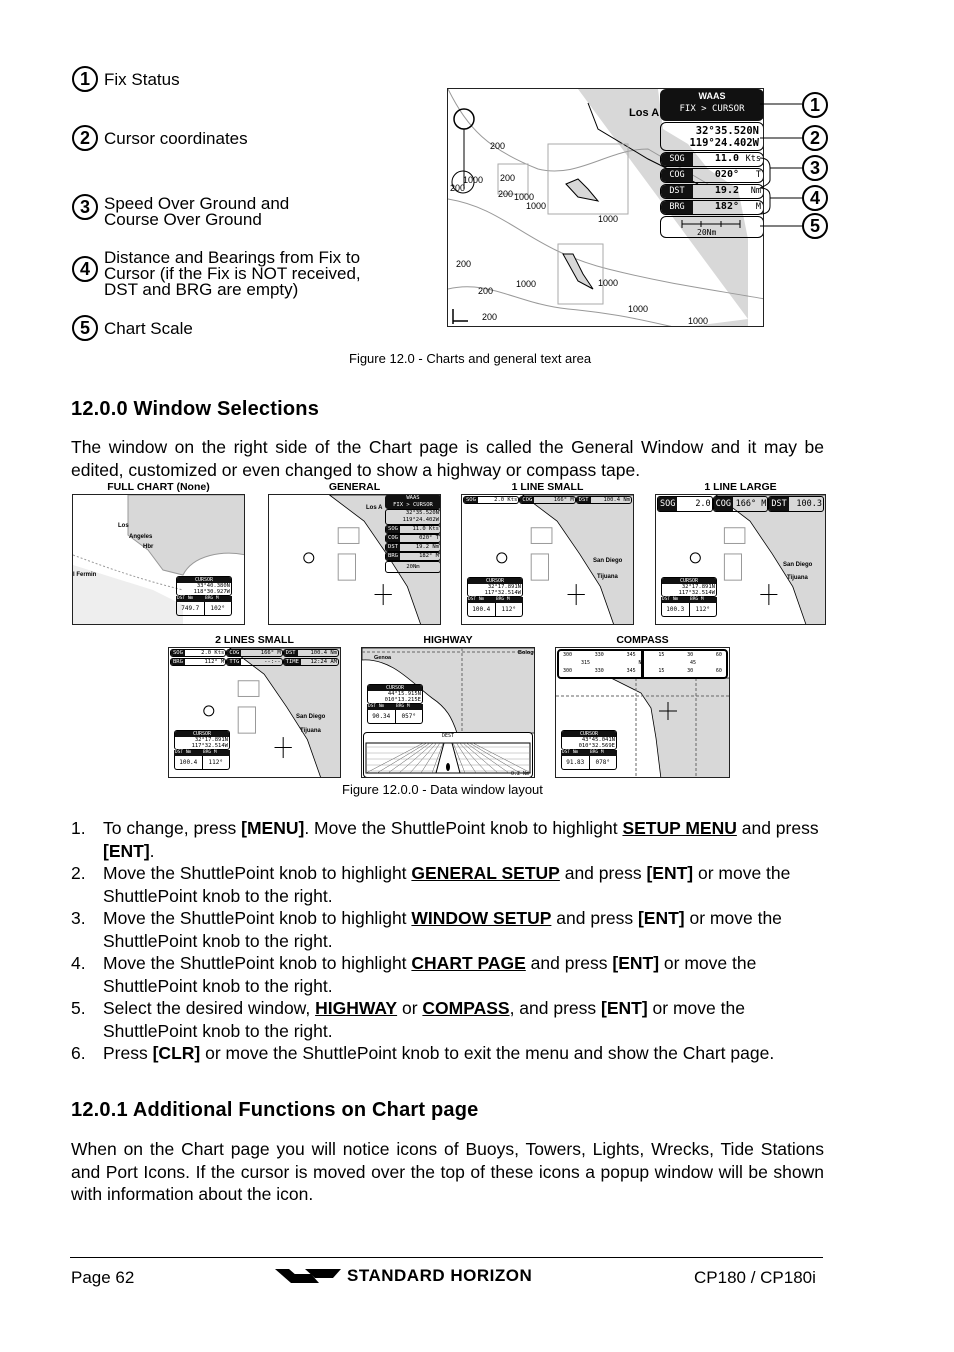  I want to click on chart-scale-value: 20Nm, so click(707, 232).